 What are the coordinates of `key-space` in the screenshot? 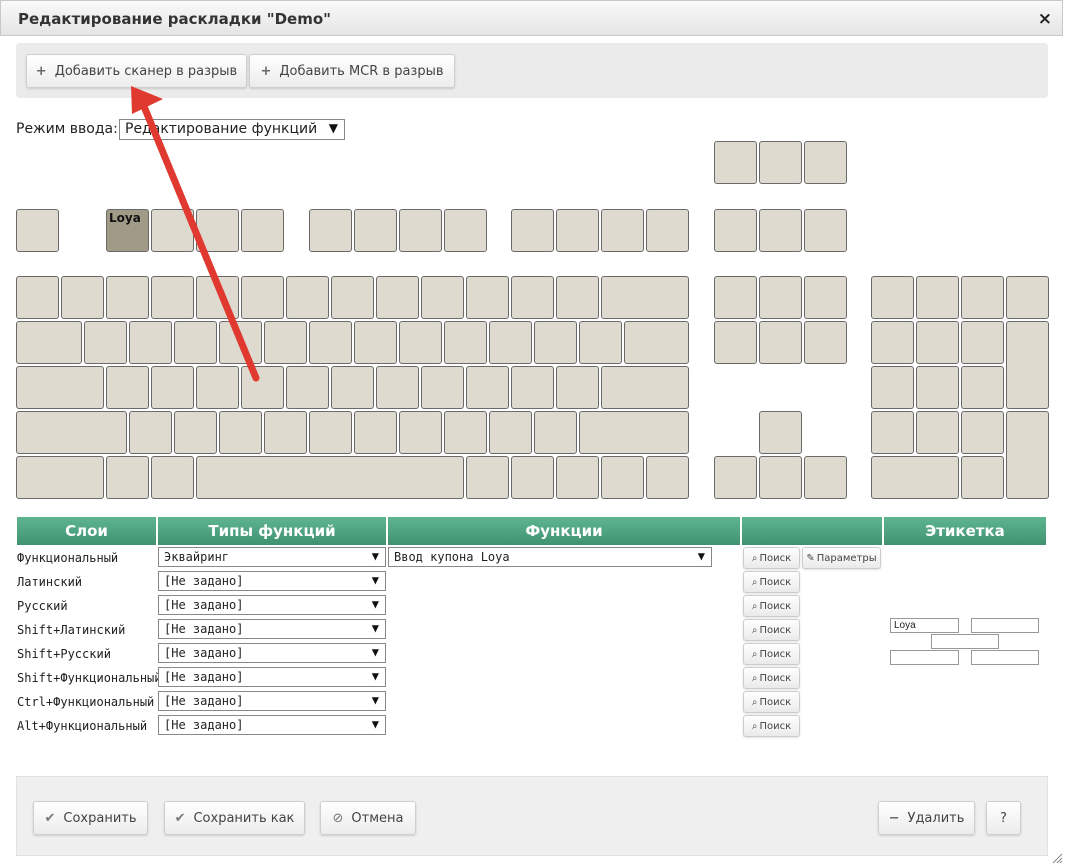 It's located at (330, 477).